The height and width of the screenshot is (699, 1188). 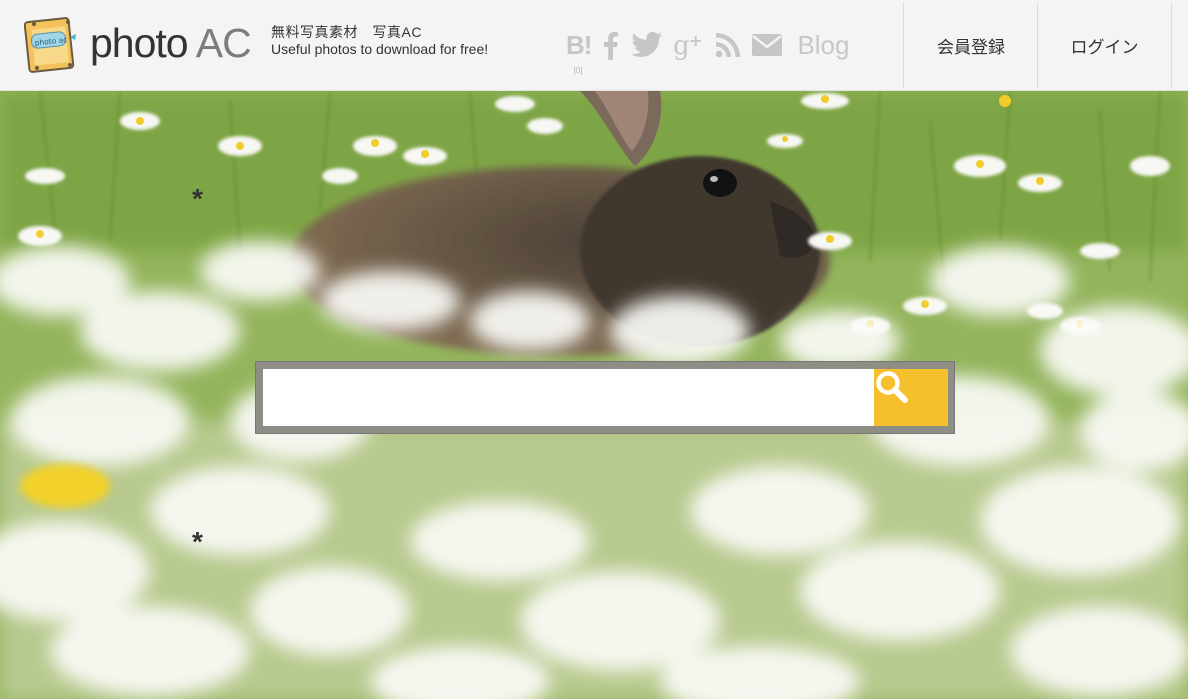 I want to click on hatena-bookmark-icon: B!, so click(x=579, y=45).